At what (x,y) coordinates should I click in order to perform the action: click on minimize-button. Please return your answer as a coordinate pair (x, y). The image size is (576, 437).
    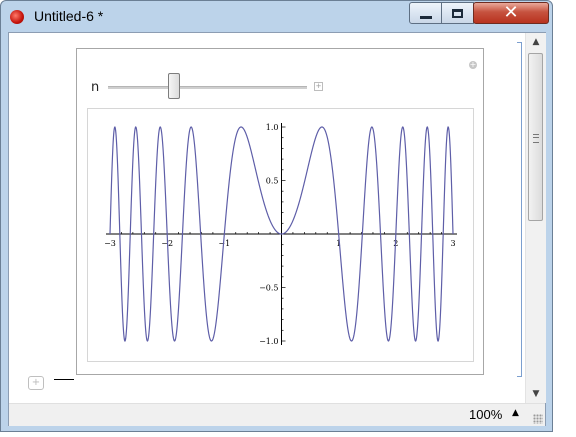
    Looking at the image, I should click on (425, 13).